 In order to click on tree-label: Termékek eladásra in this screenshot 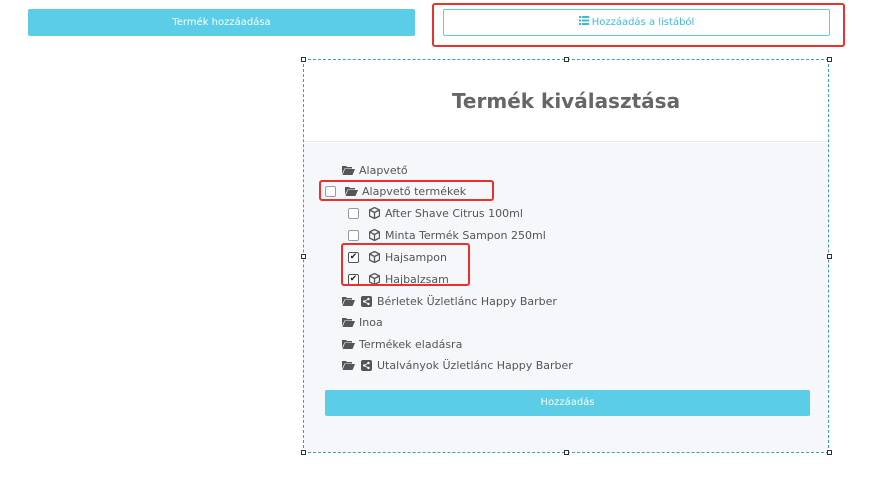, I will do `click(411, 344)`.